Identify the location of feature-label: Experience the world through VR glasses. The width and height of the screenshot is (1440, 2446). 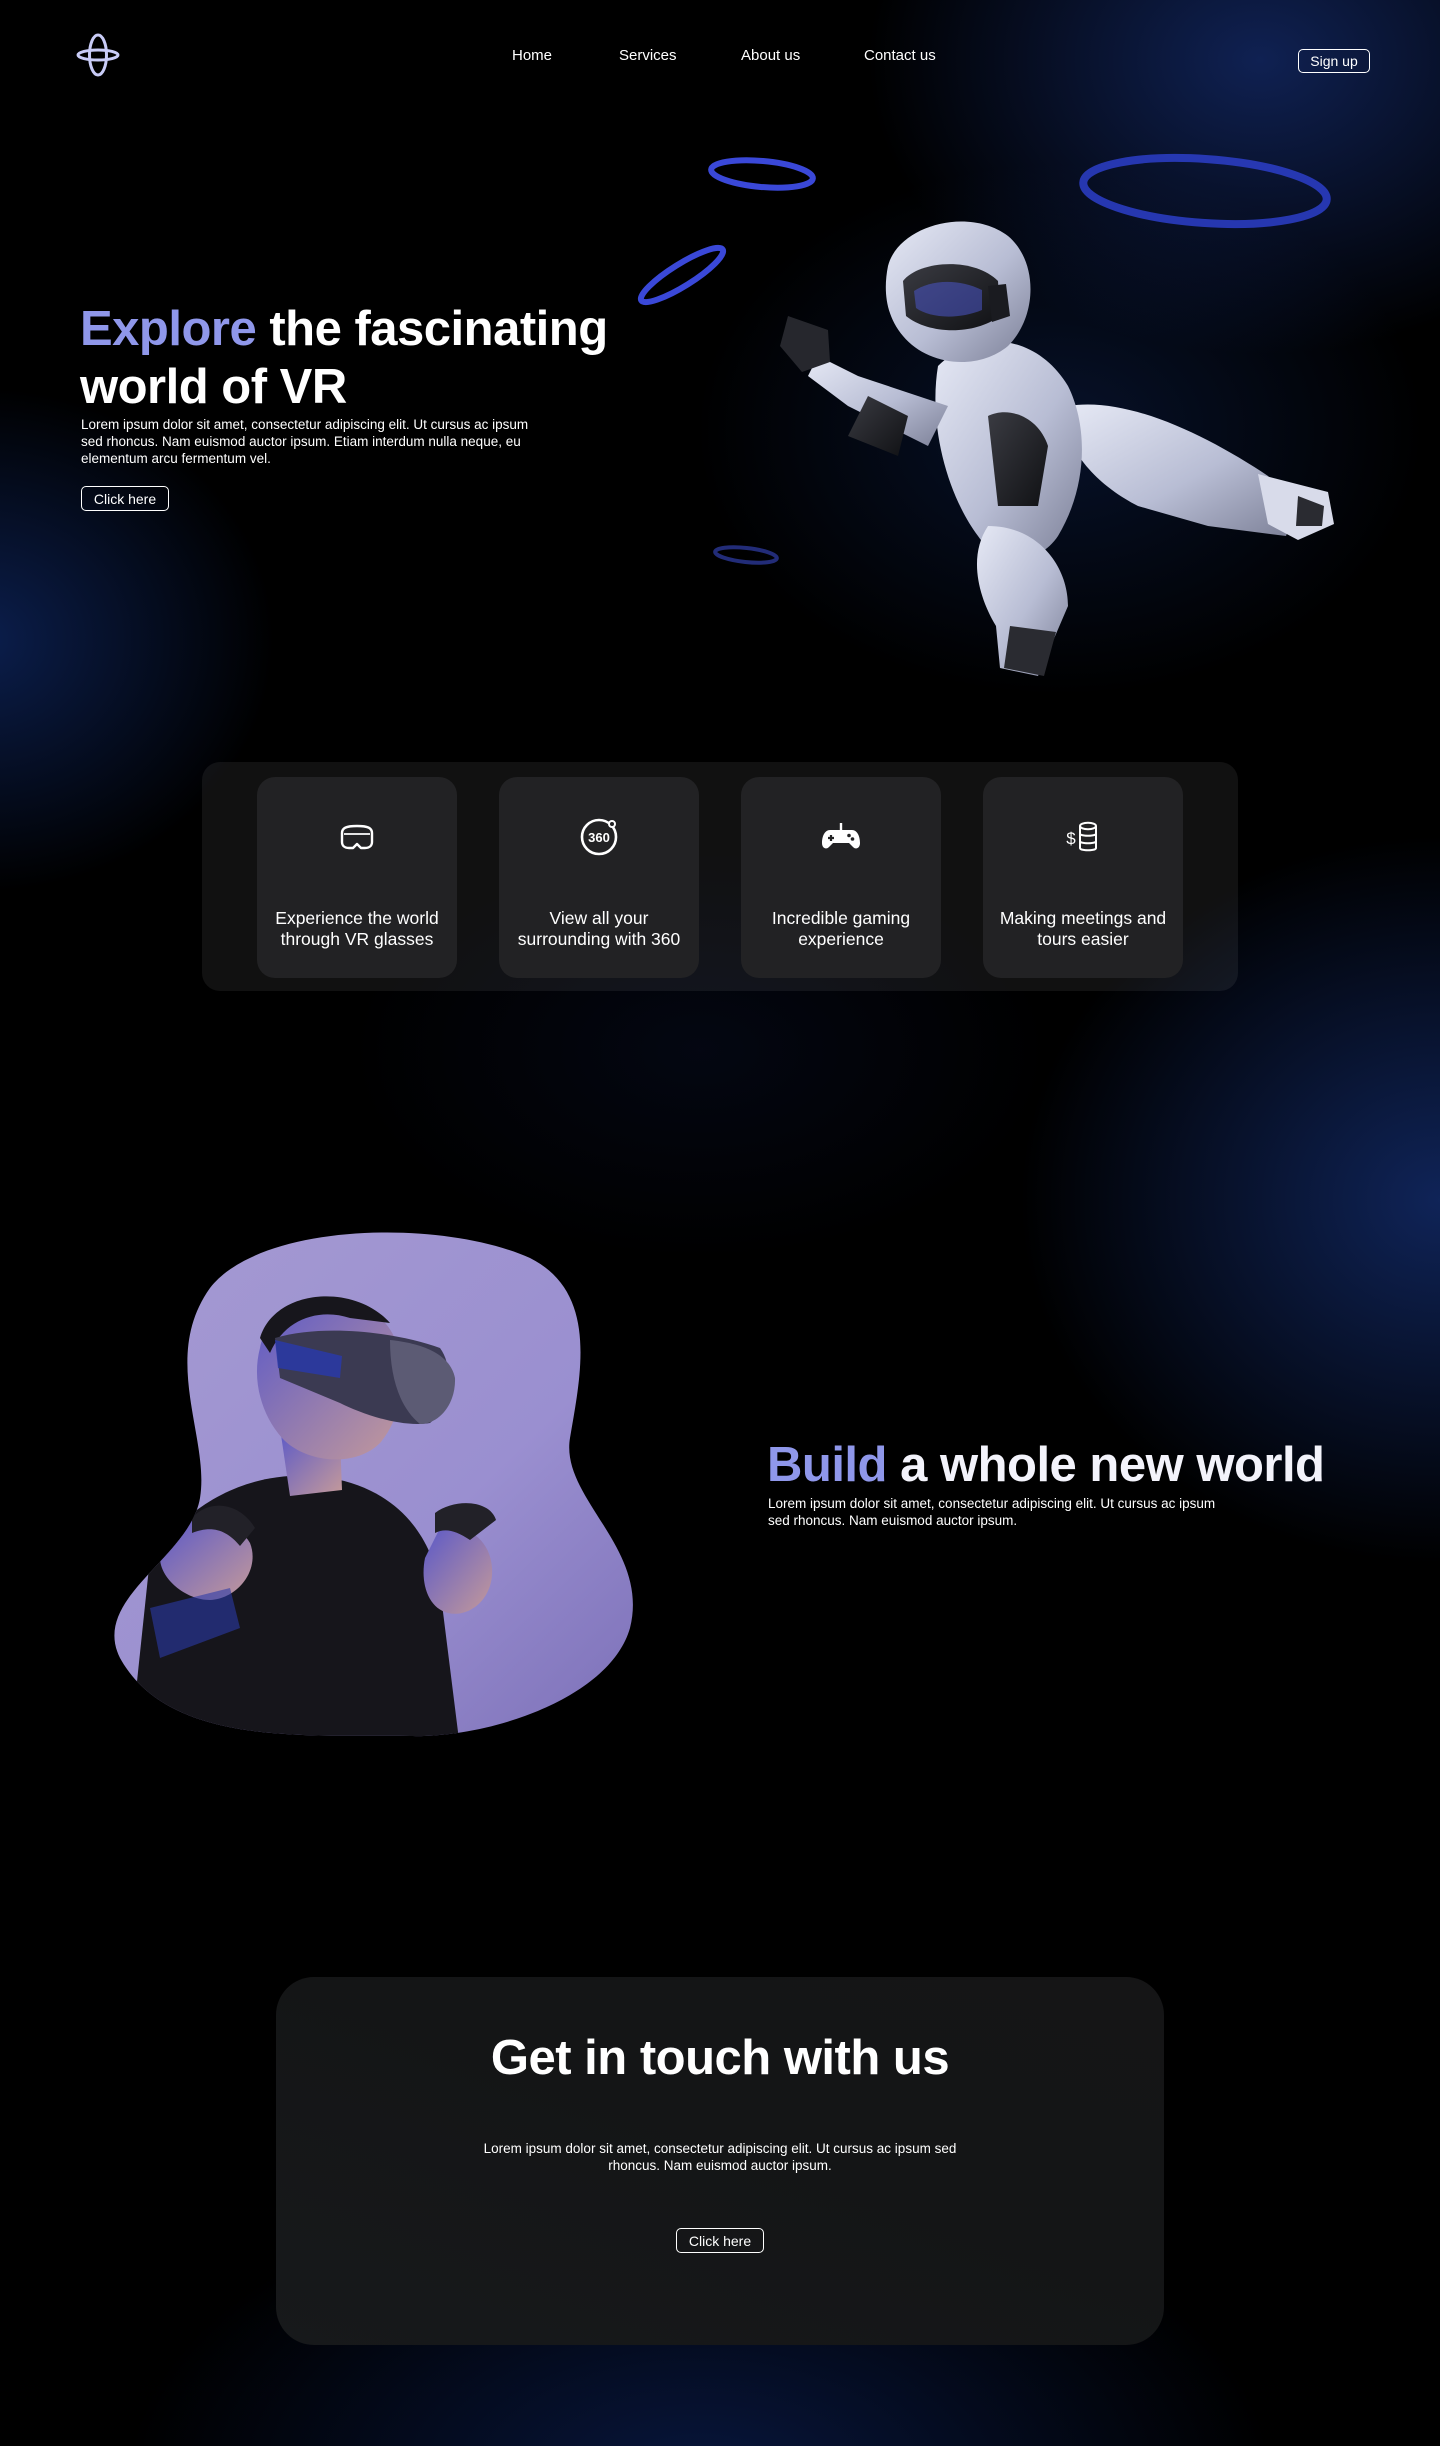
(357, 928).